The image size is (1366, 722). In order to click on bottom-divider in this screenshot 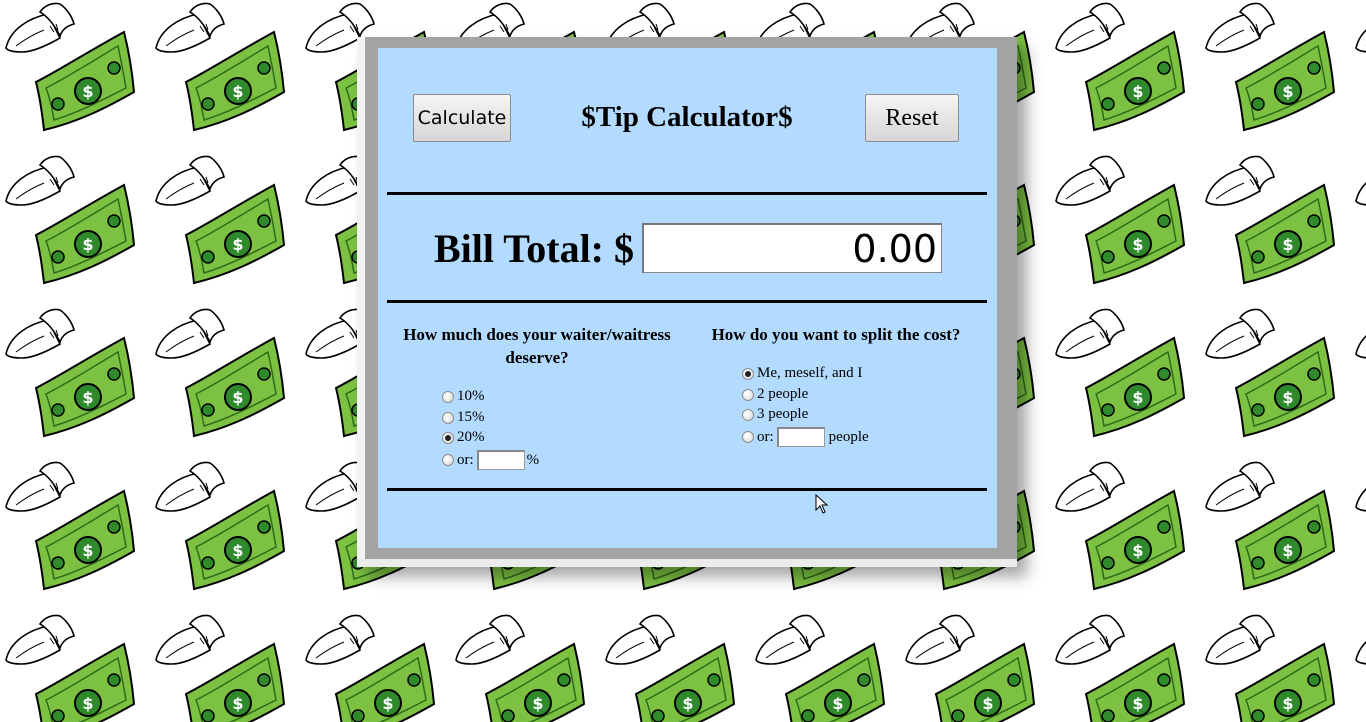, I will do `click(687, 489)`.